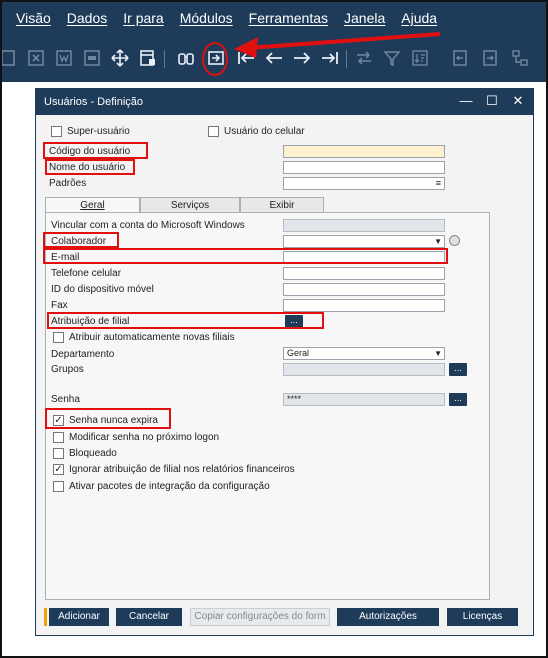 This screenshot has height=658, width=548. What do you see at coordinates (68, 183) in the screenshot?
I see `defaults-label: Padrões` at bounding box center [68, 183].